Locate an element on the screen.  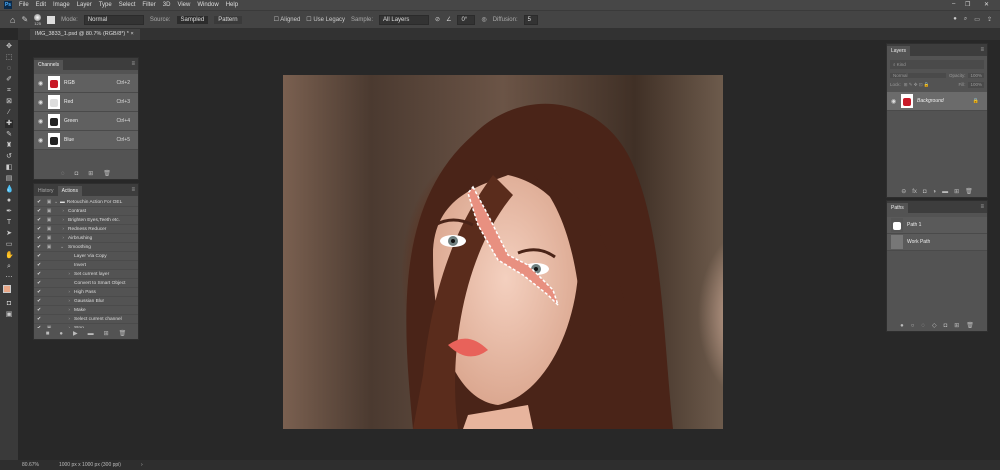
new-channel-icon: ⊞ is located at coordinates (90, 173).